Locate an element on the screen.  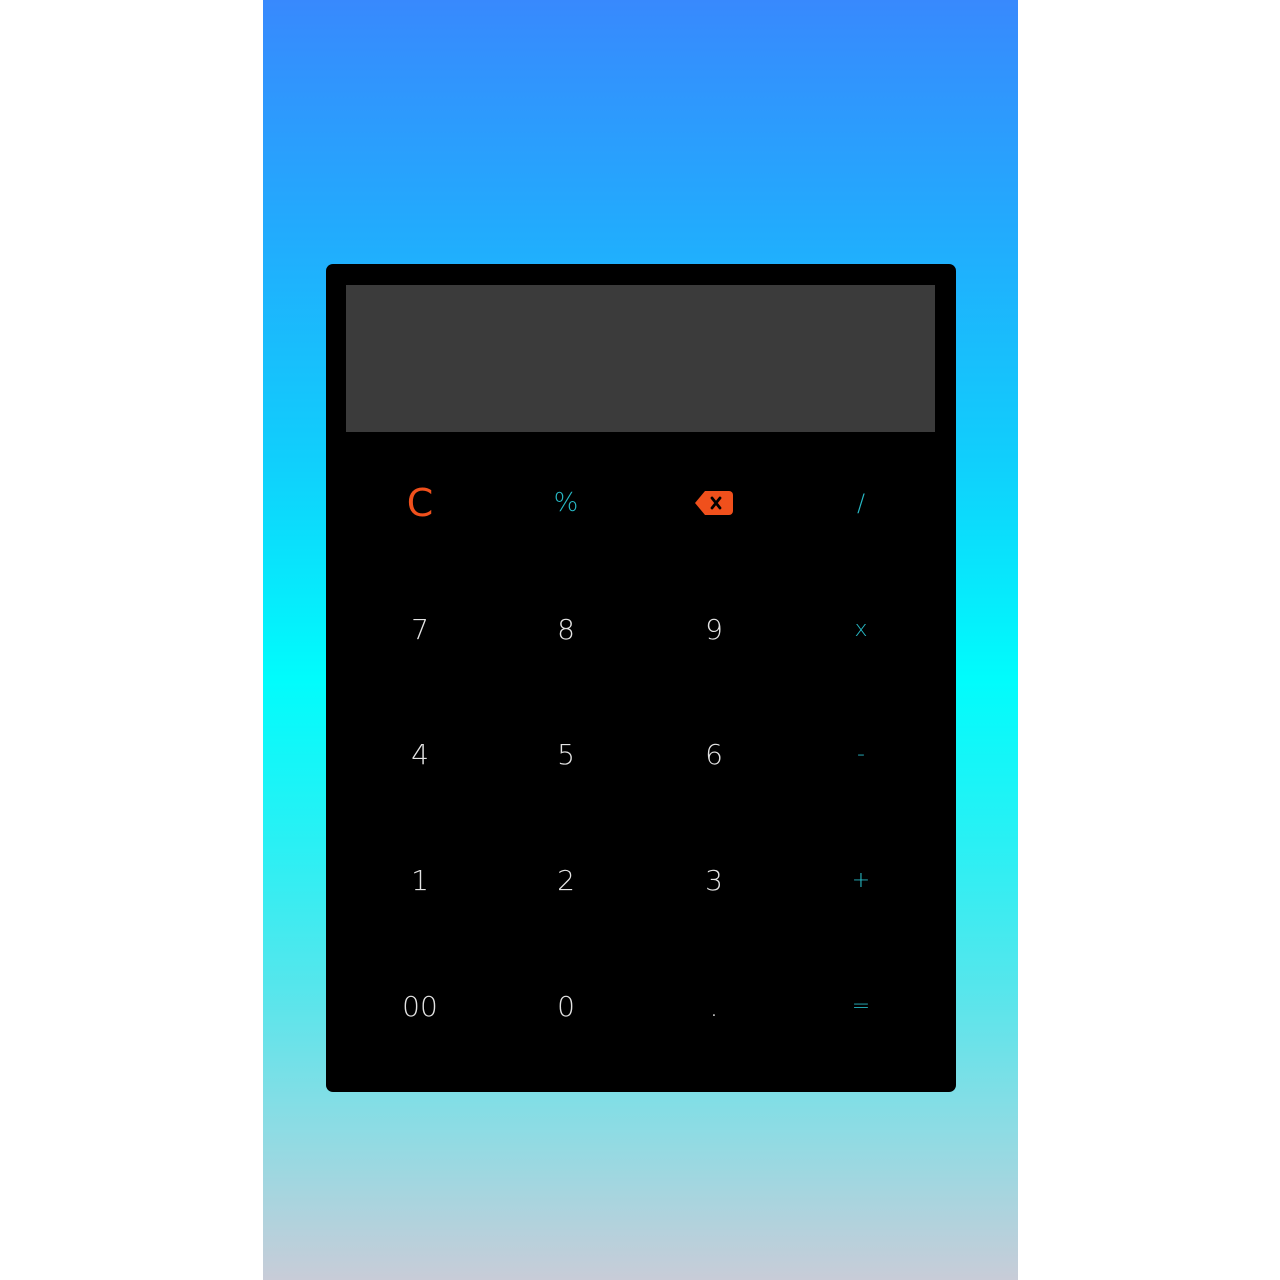
digit-1-button: 1 is located at coordinates (420, 880).